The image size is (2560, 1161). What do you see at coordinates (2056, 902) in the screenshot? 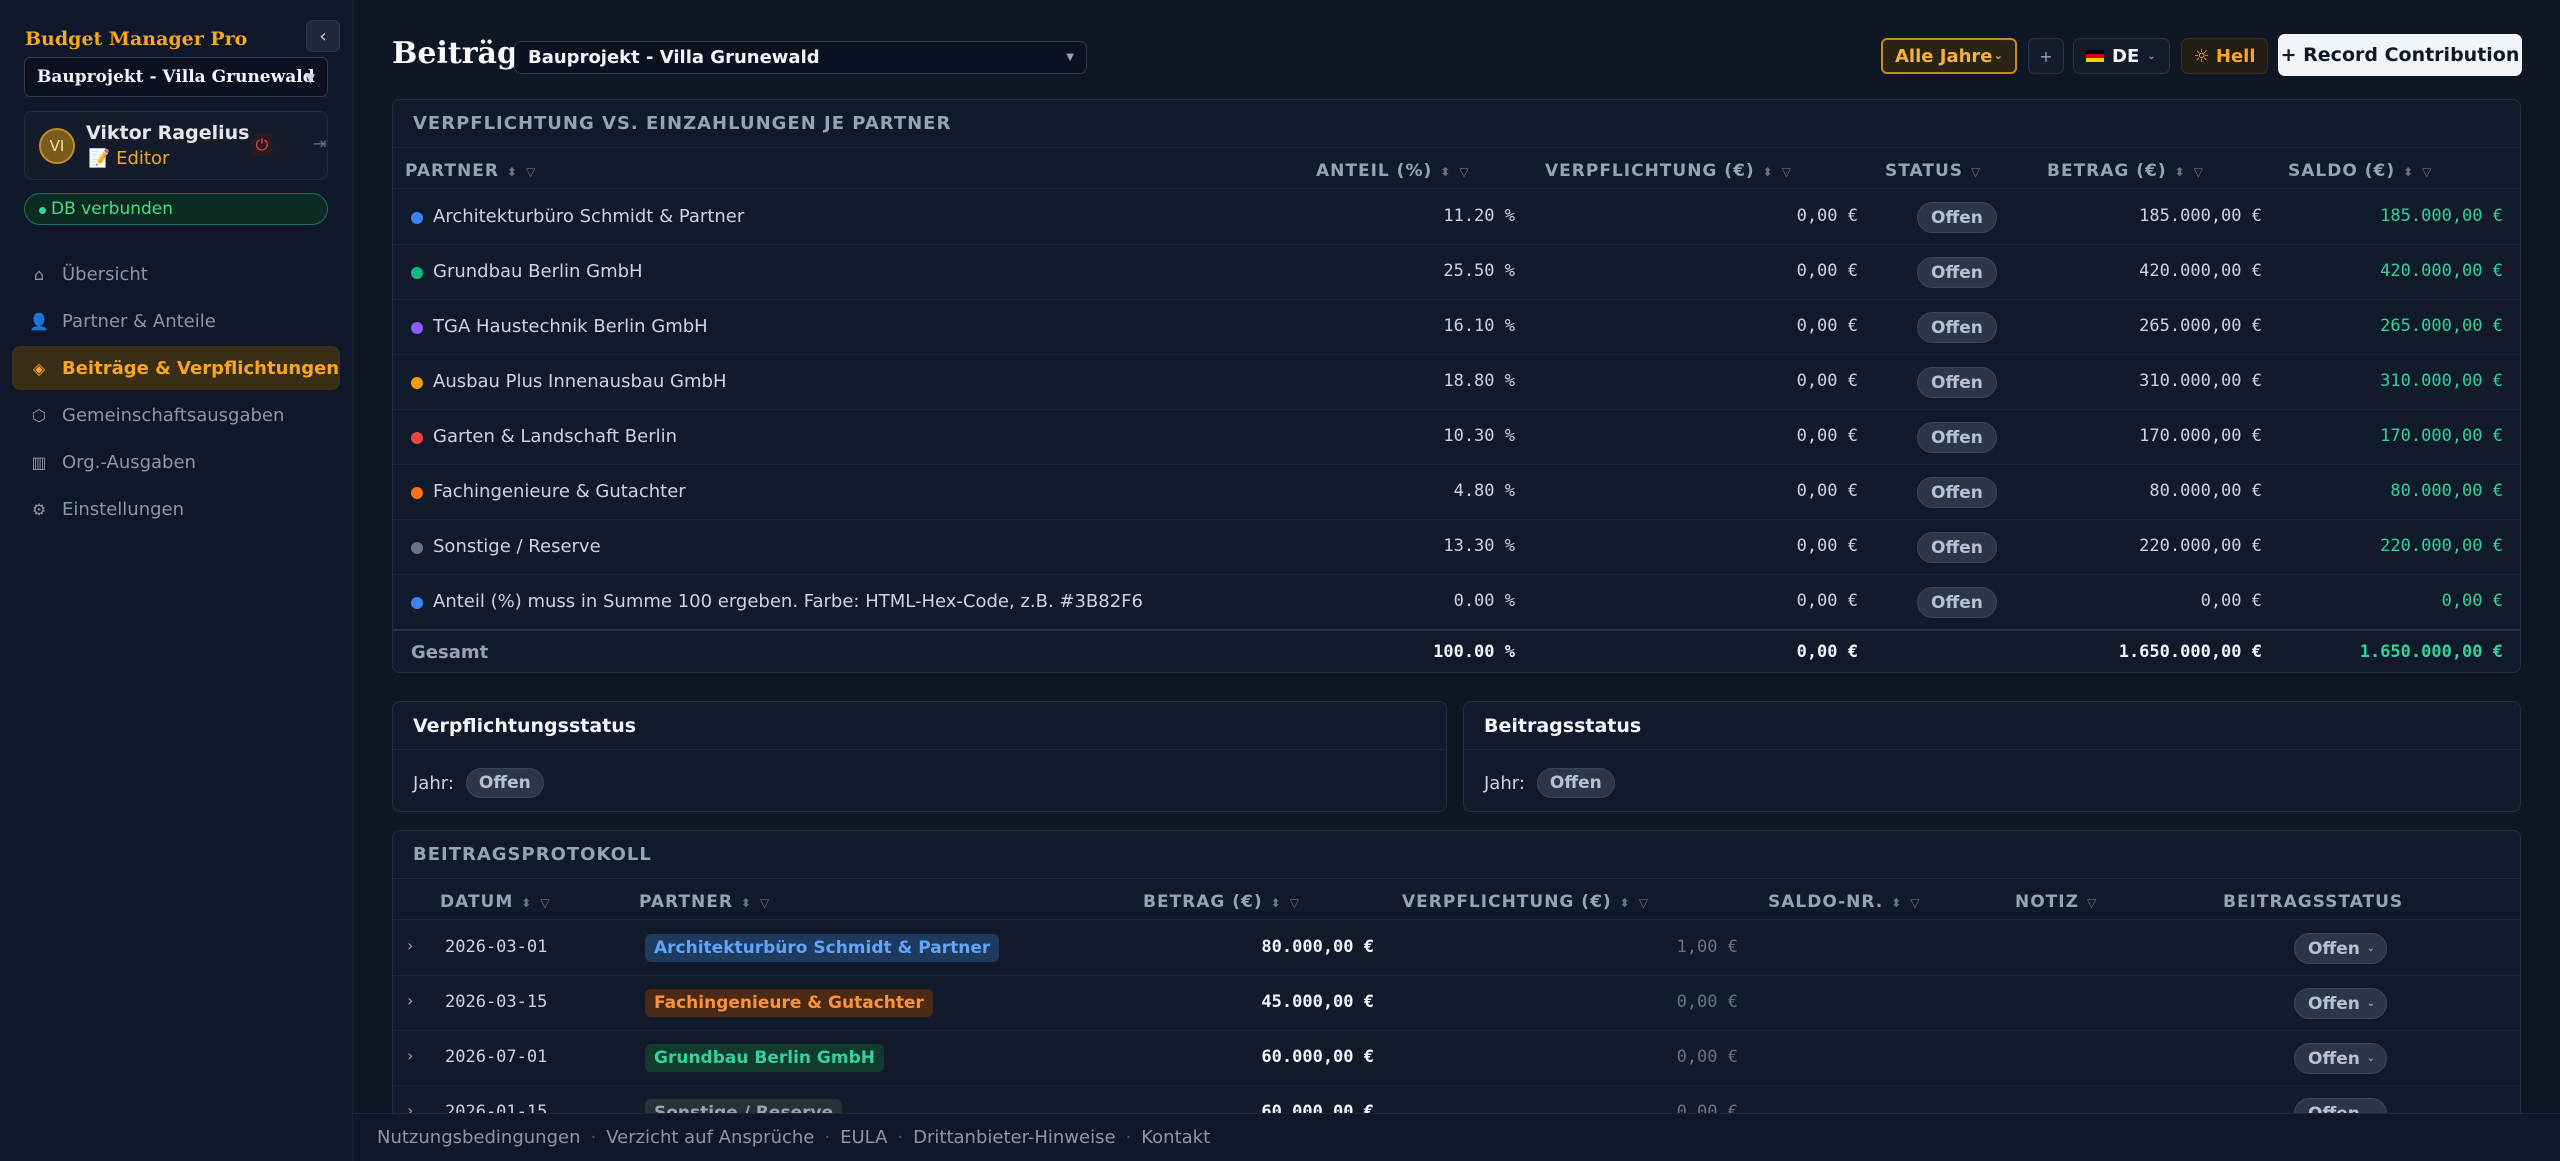
I see `column-header-note: NOTIZ ▽` at bounding box center [2056, 902].